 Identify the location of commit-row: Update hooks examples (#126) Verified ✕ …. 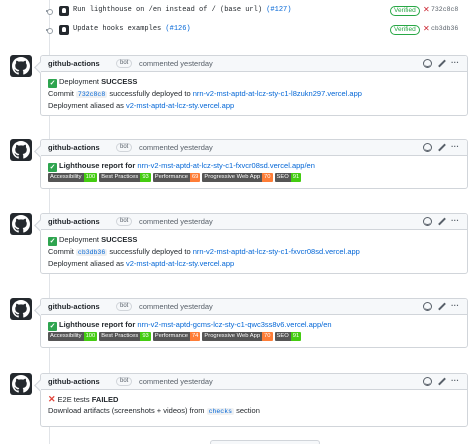
(237, 30).